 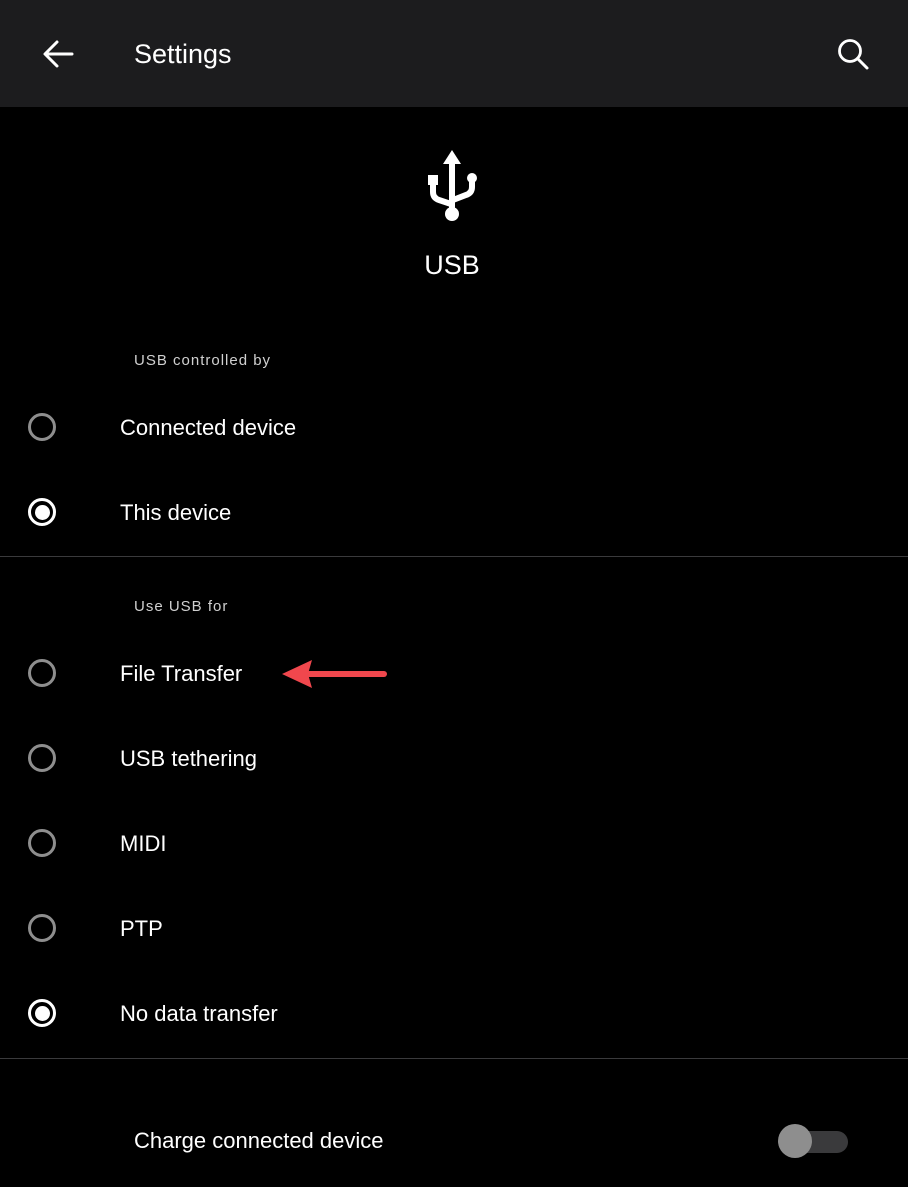 What do you see at coordinates (334, 674) in the screenshot?
I see `annotation-arrow-icon` at bounding box center [334, 674].